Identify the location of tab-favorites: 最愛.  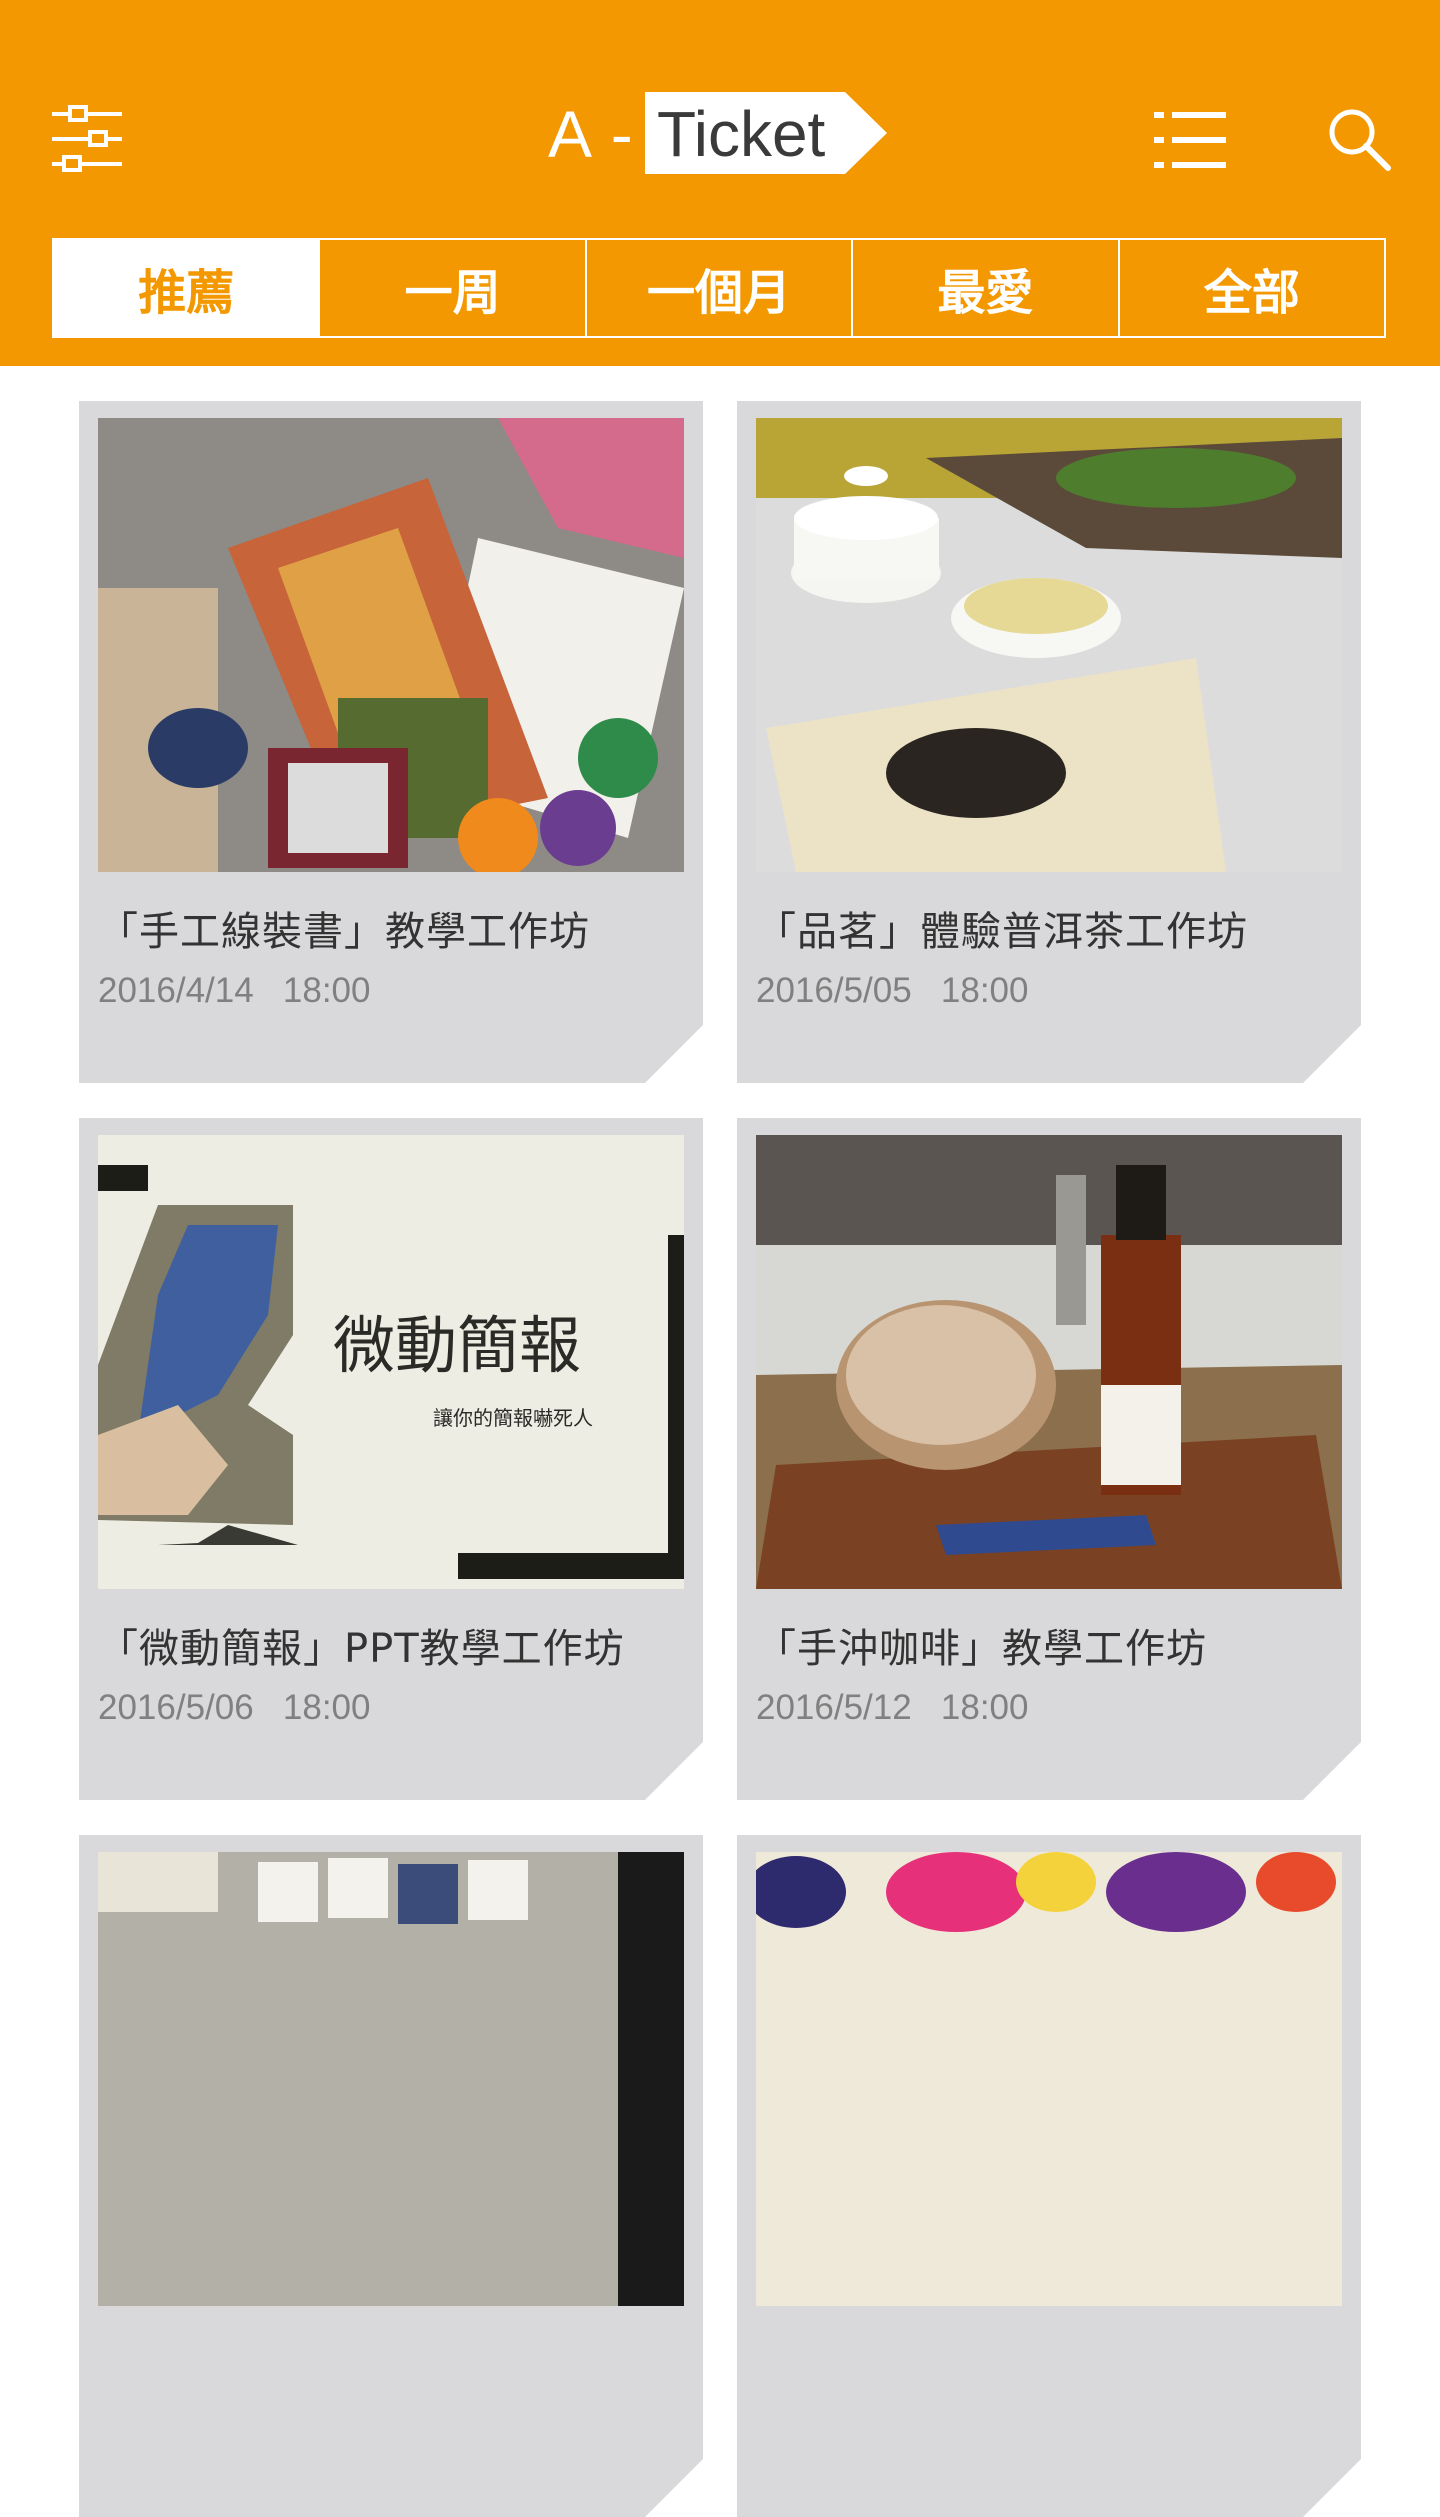
(984, 288).